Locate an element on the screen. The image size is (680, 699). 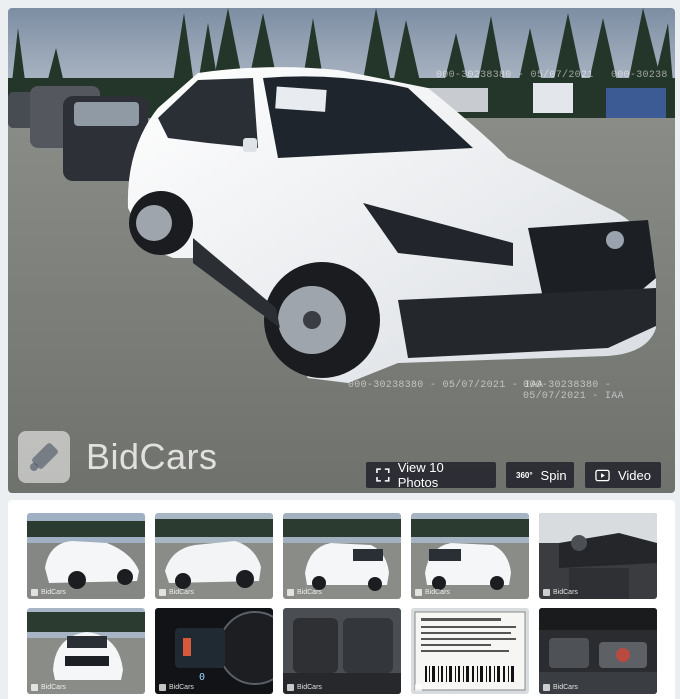
thumbnail-10: BidCars is located at coordinates (598, 651).